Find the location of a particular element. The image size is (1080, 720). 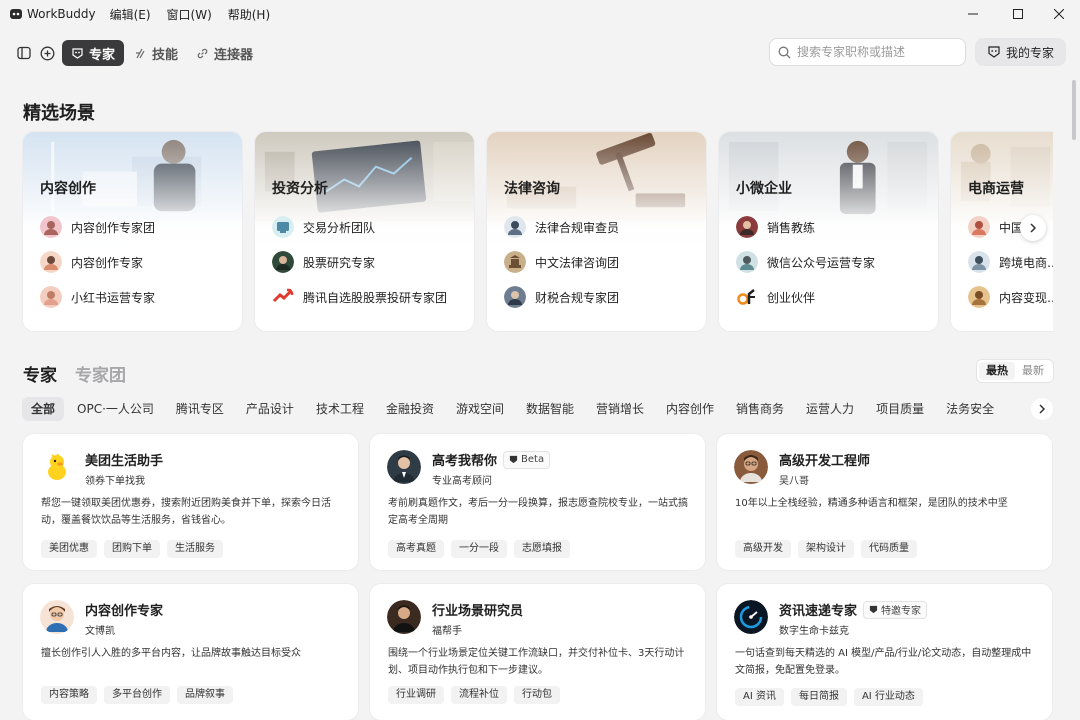

scene-item: 小红书运营专家 is located at coordinates (97, 297).